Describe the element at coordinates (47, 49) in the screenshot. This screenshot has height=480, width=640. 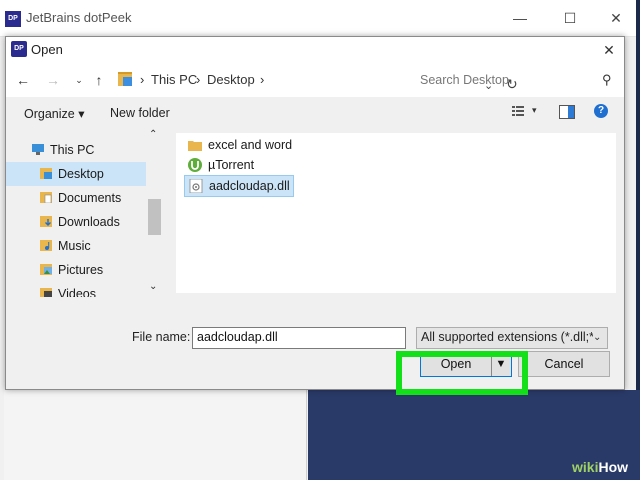
I see `dialog-title: Open` at that location.